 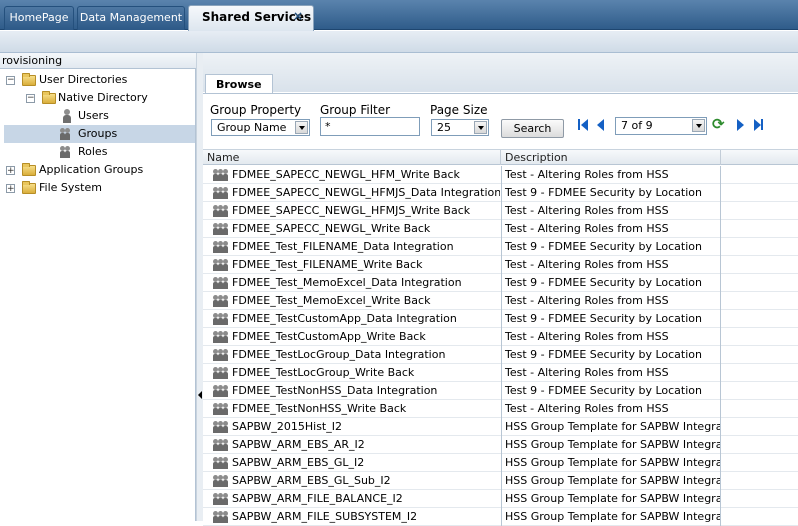 What do you see at coordinates (370, 126) in the screenshot?
I see `group-filter-input: *` at bounding box center [370, 126].